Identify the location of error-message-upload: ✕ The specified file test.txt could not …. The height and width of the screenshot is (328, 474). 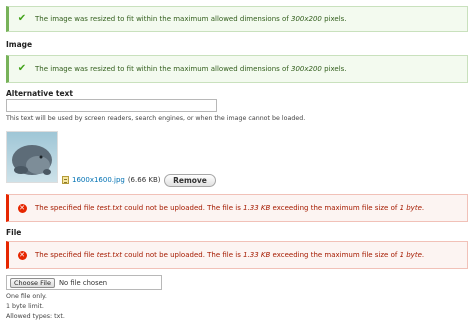
(237, 208).